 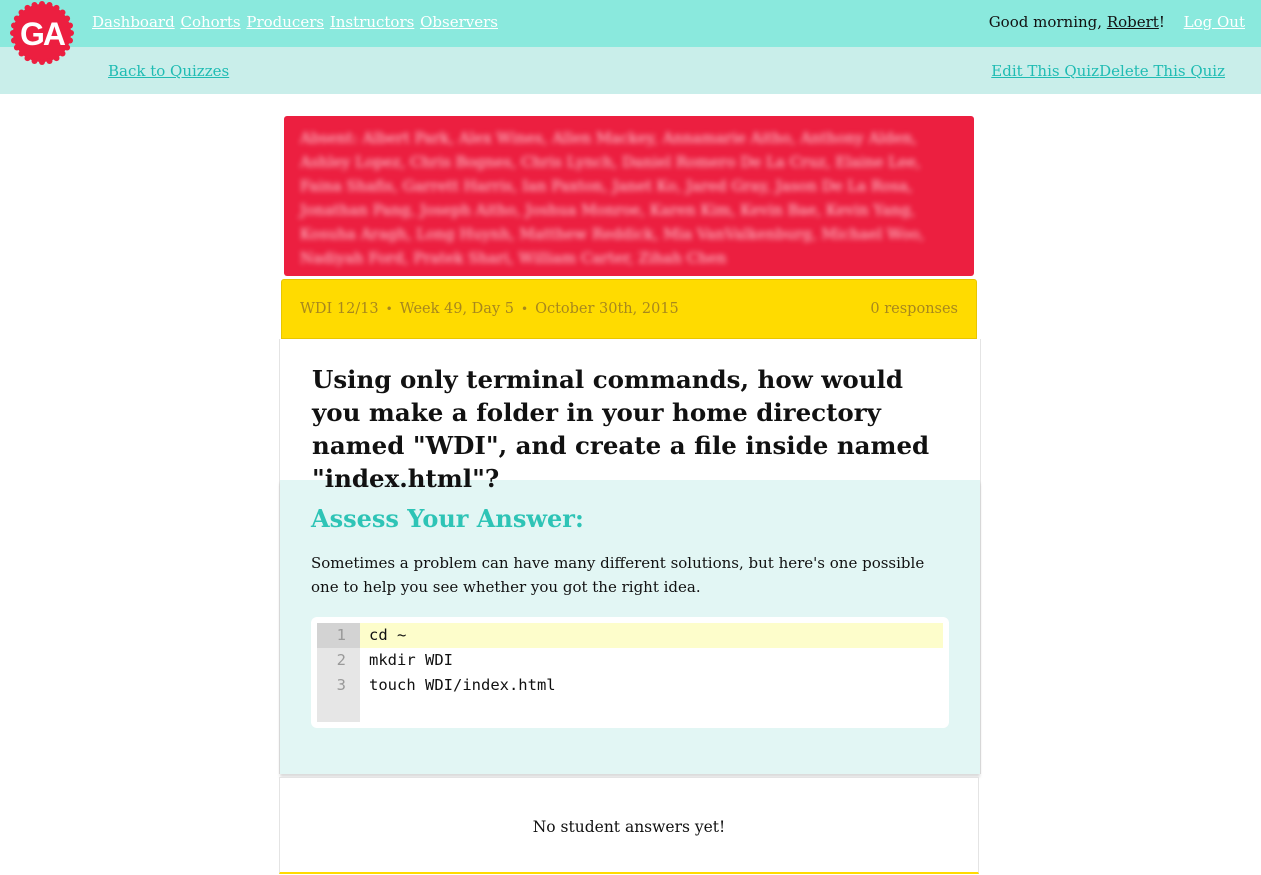 I want to click on nav-dashboard: Dashboard, so click(x=133, y=22).